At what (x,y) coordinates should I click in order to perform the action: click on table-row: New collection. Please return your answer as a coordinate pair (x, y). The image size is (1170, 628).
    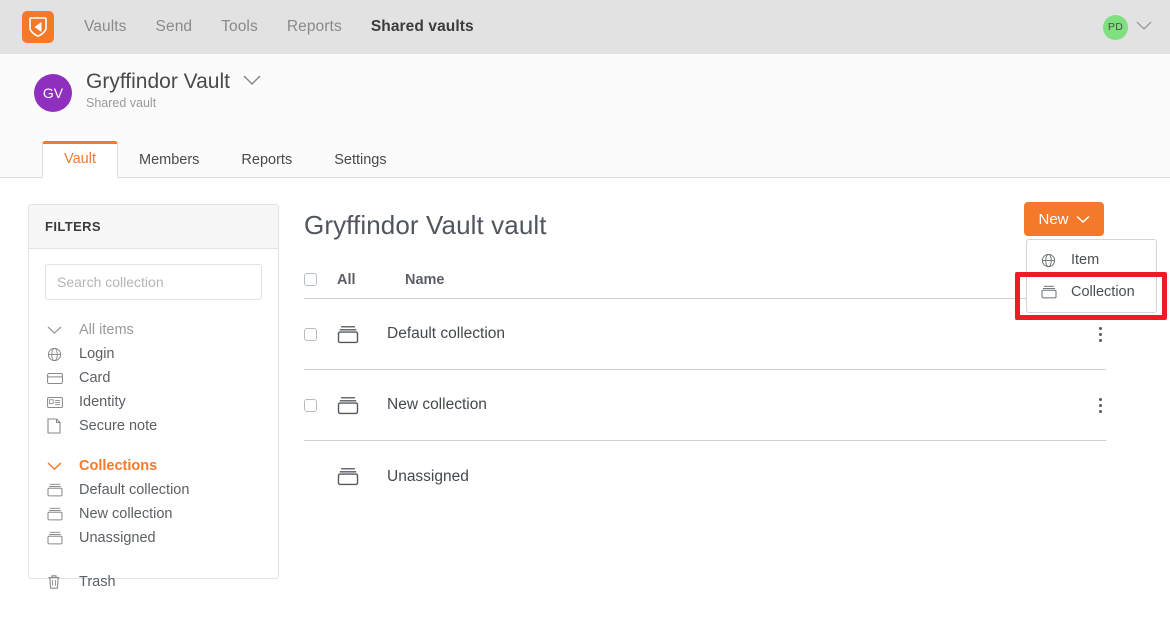
    Looking at the image, I should click on (705, 405).